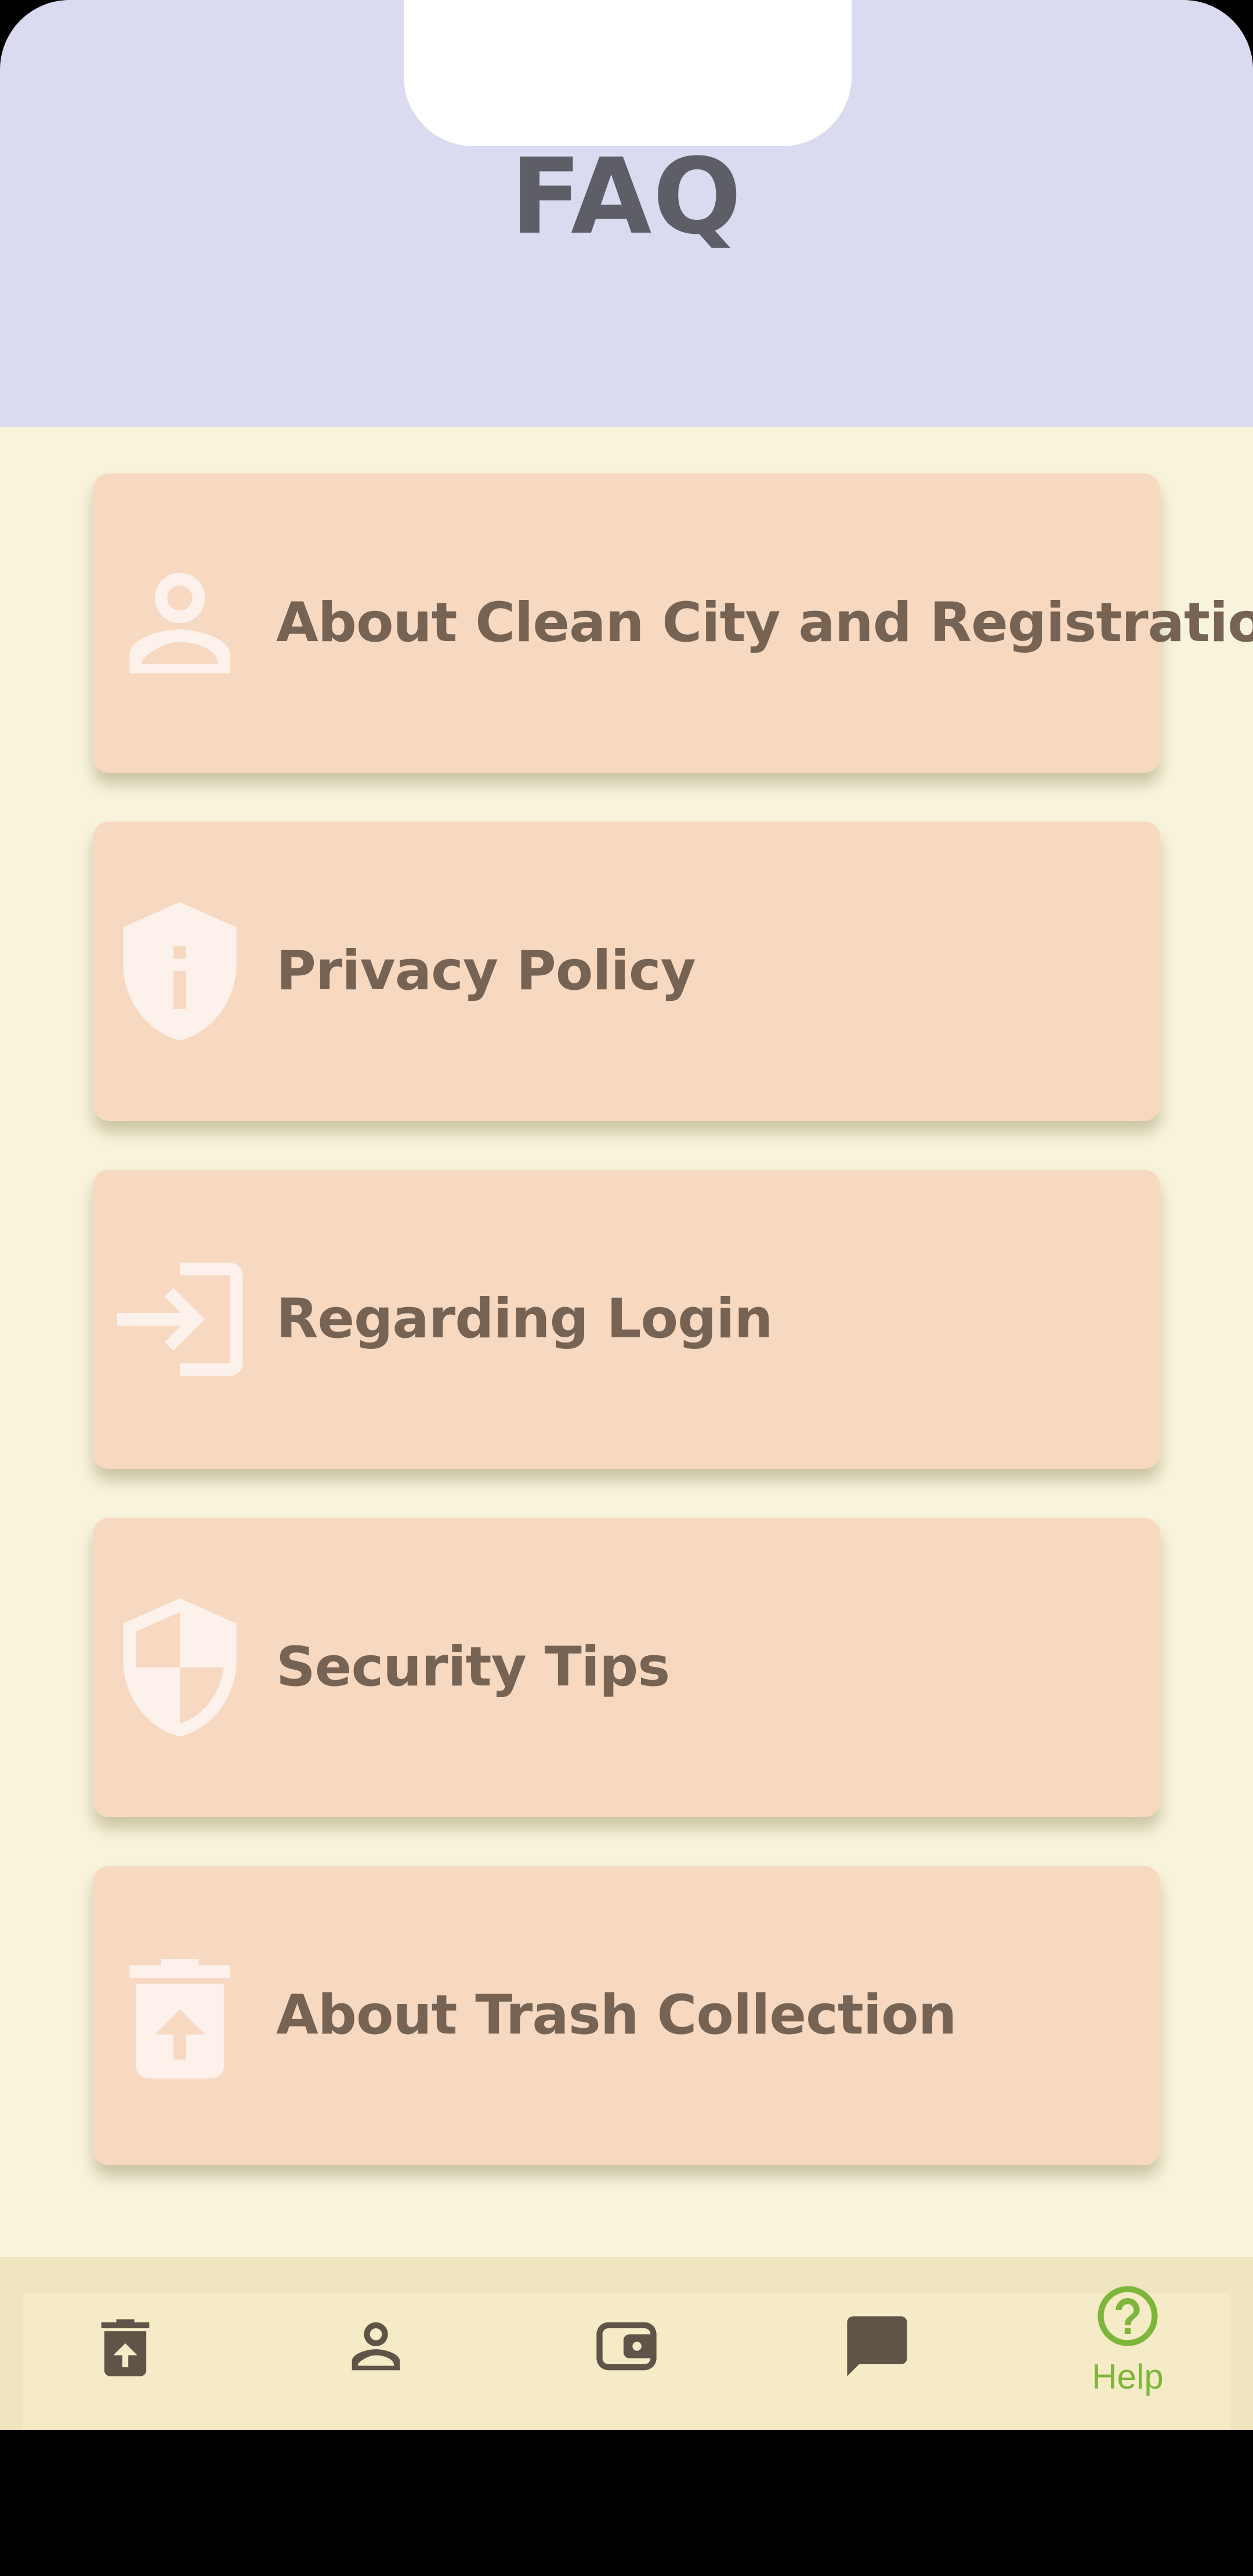 This screenshot has width=1253, height=2576. I want to click on login-icon, so click(179, 1319).